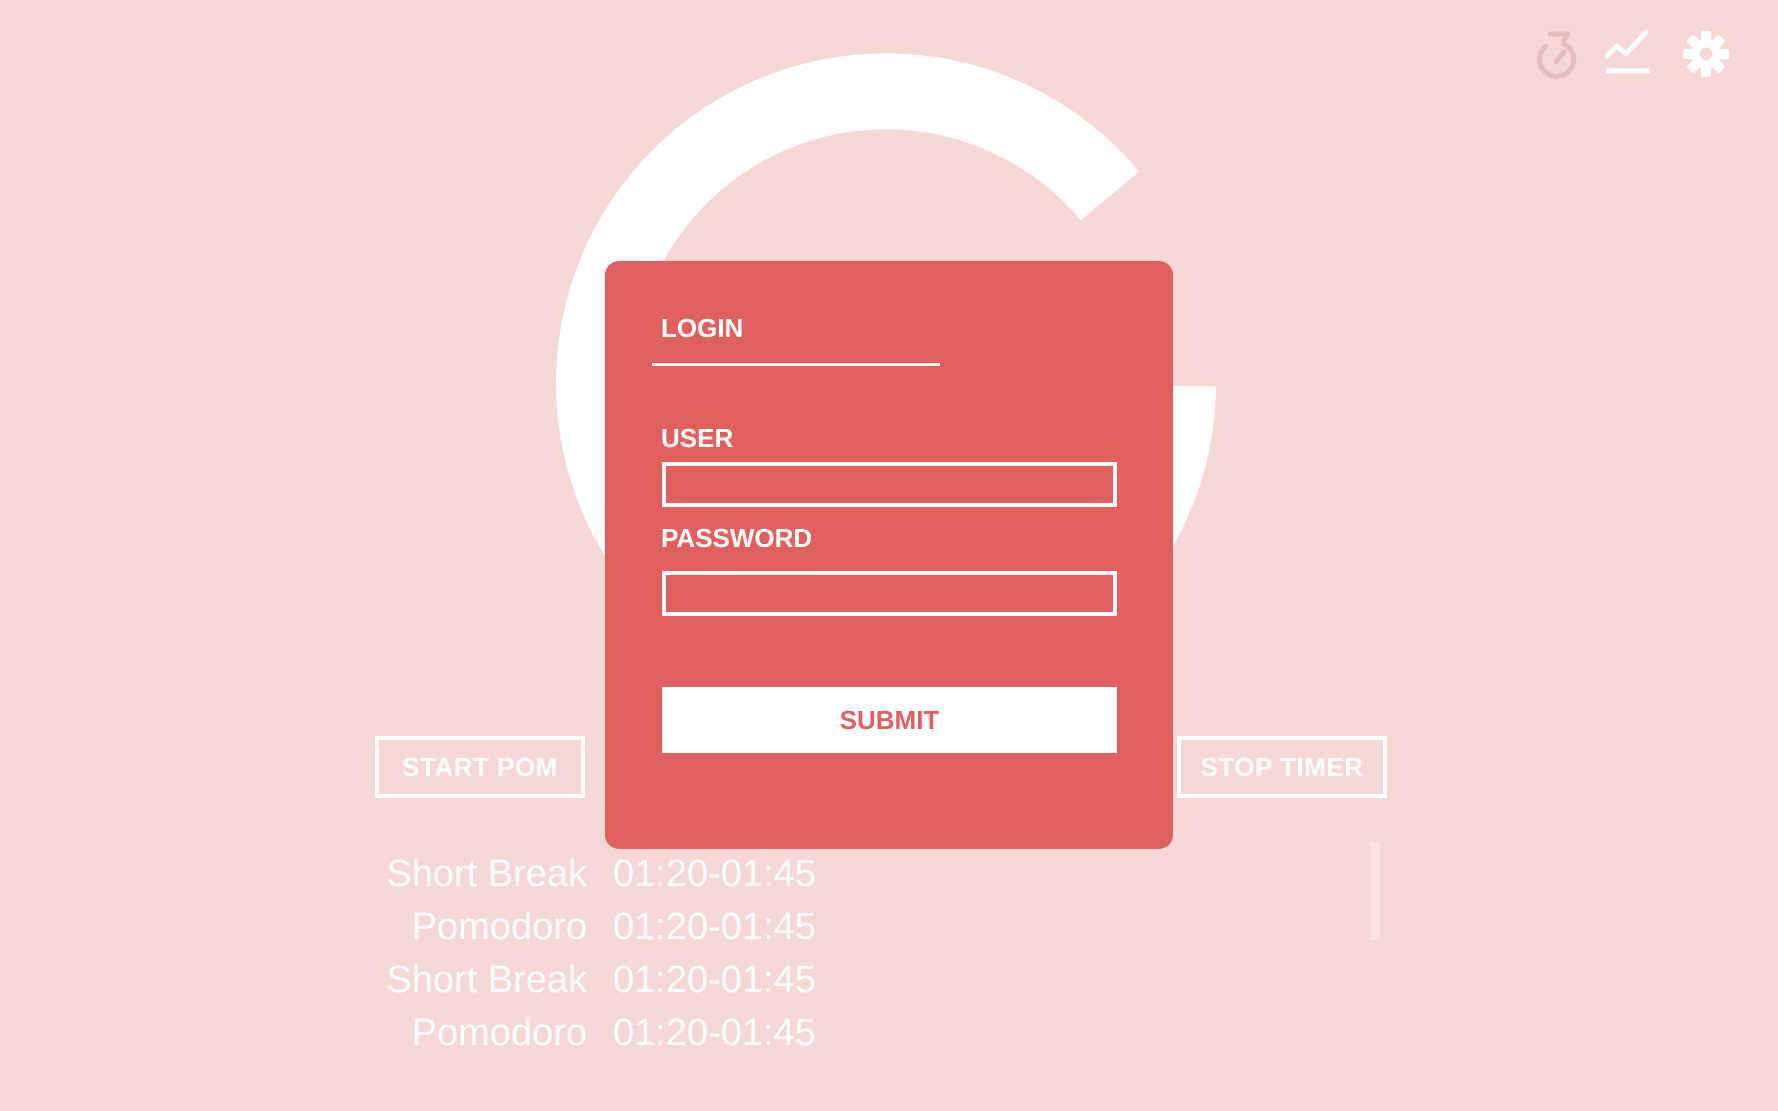 The height and width of the screenshot is (1111, 1778). I want to click on title-divider, so click(796, 364).